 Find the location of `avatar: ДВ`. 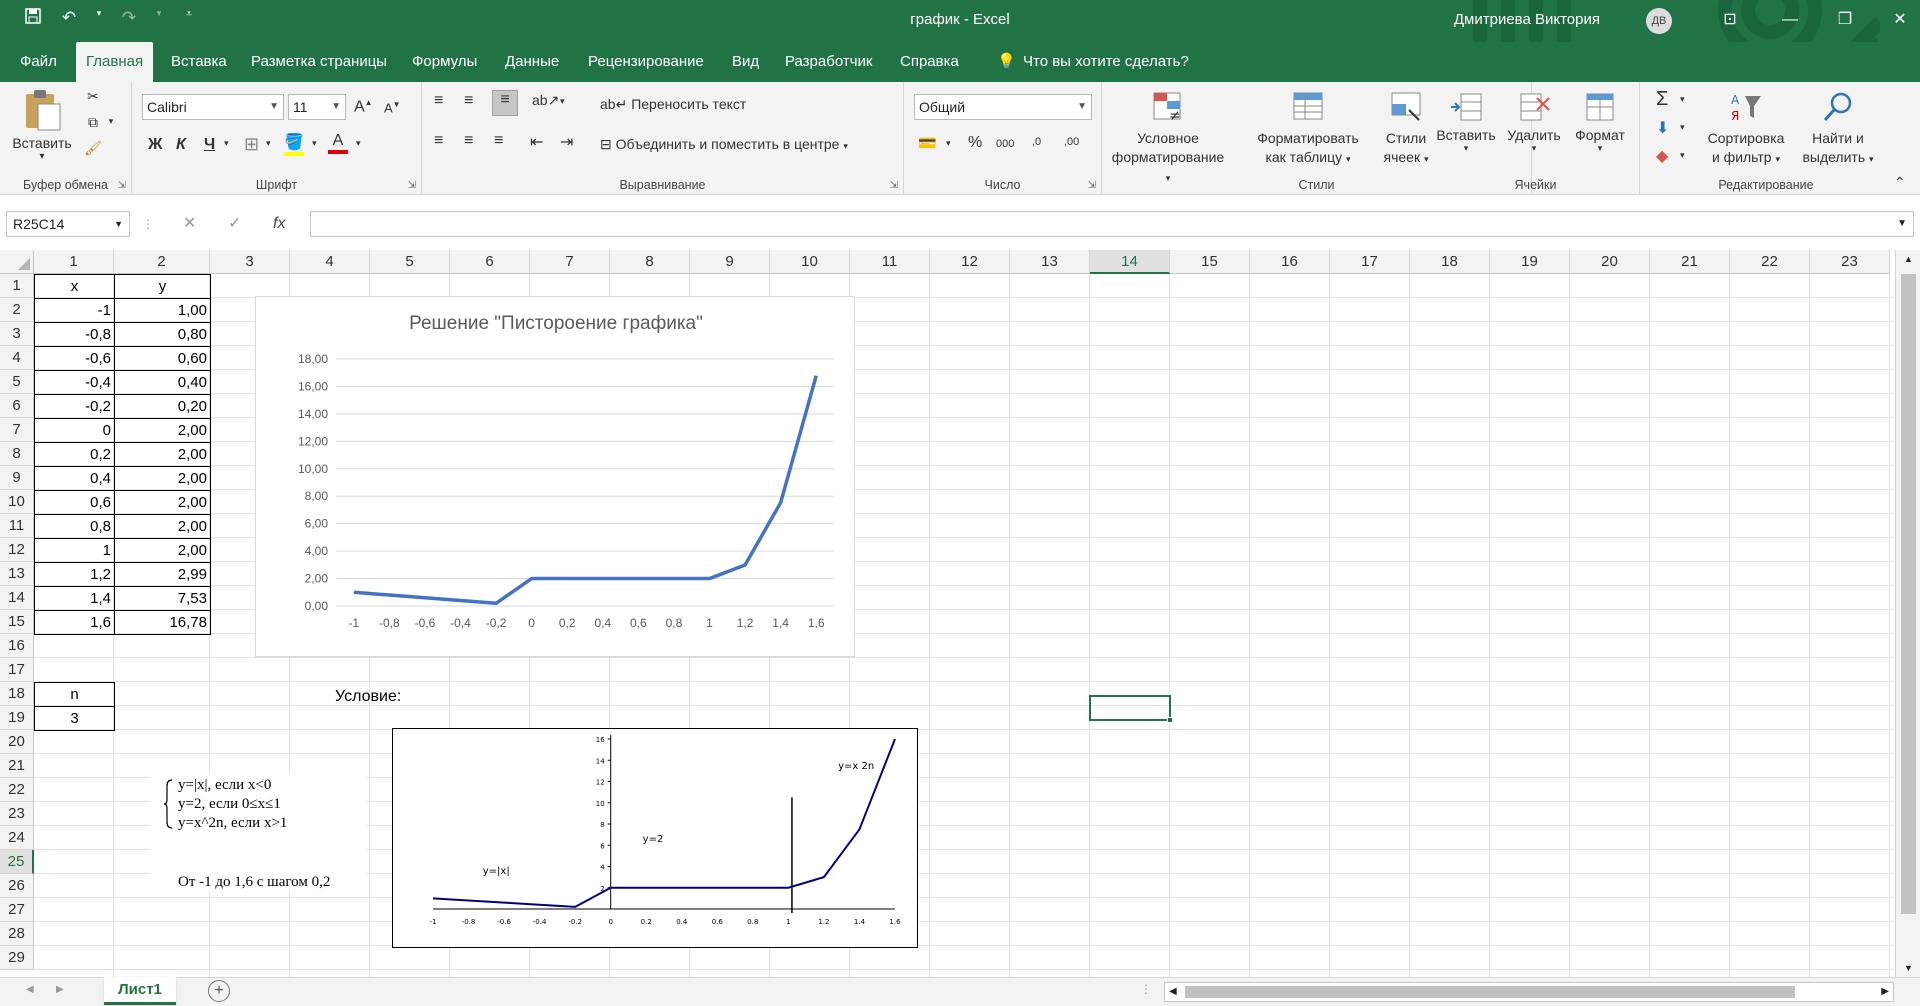

avatar: ДВ is located at coordinates (1659, 21).